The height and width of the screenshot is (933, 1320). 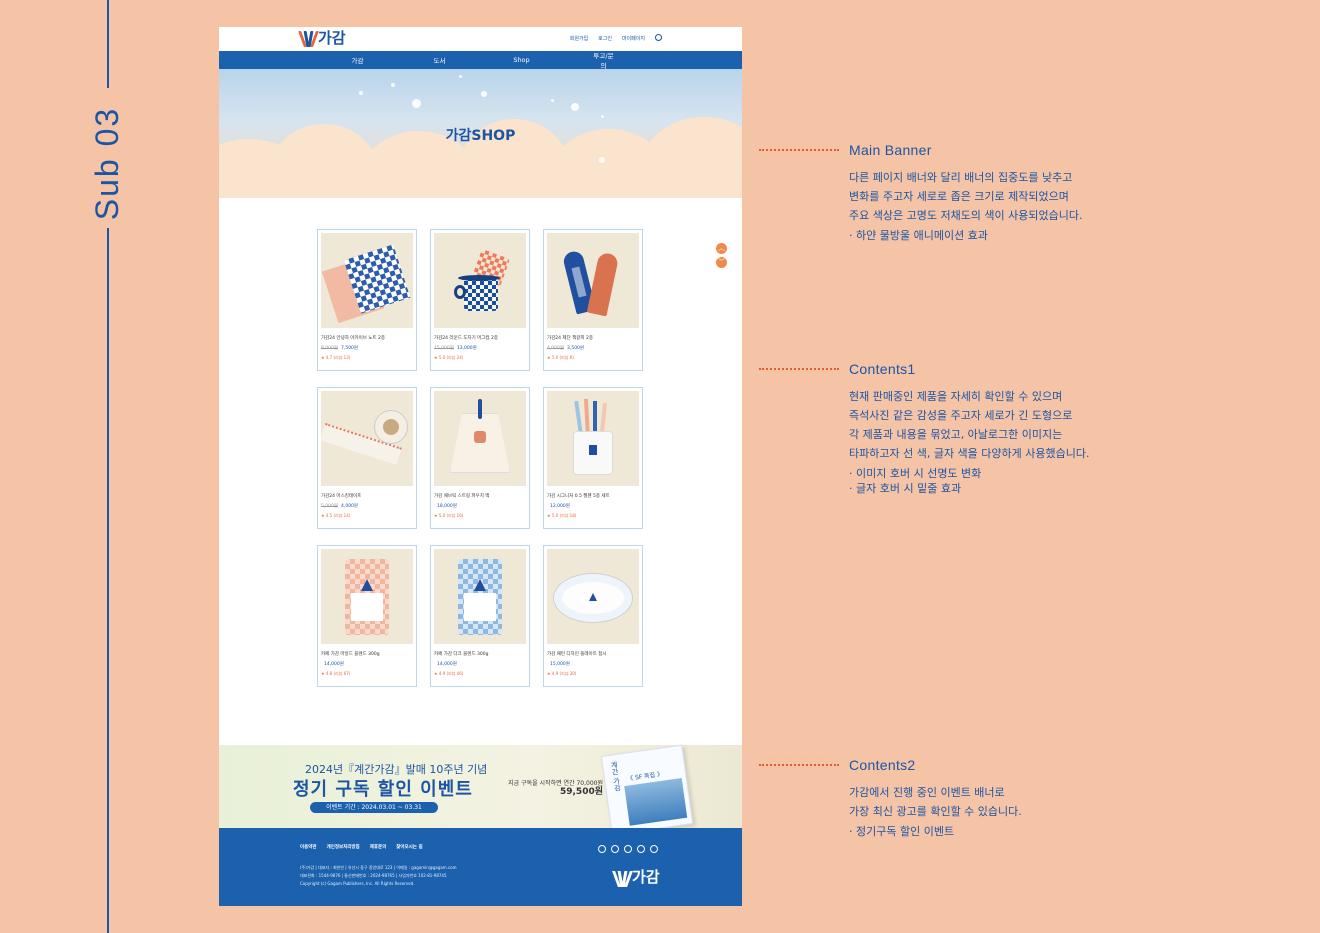 I want to click on util-login-link: 로그인, so click(x=605, y=38).